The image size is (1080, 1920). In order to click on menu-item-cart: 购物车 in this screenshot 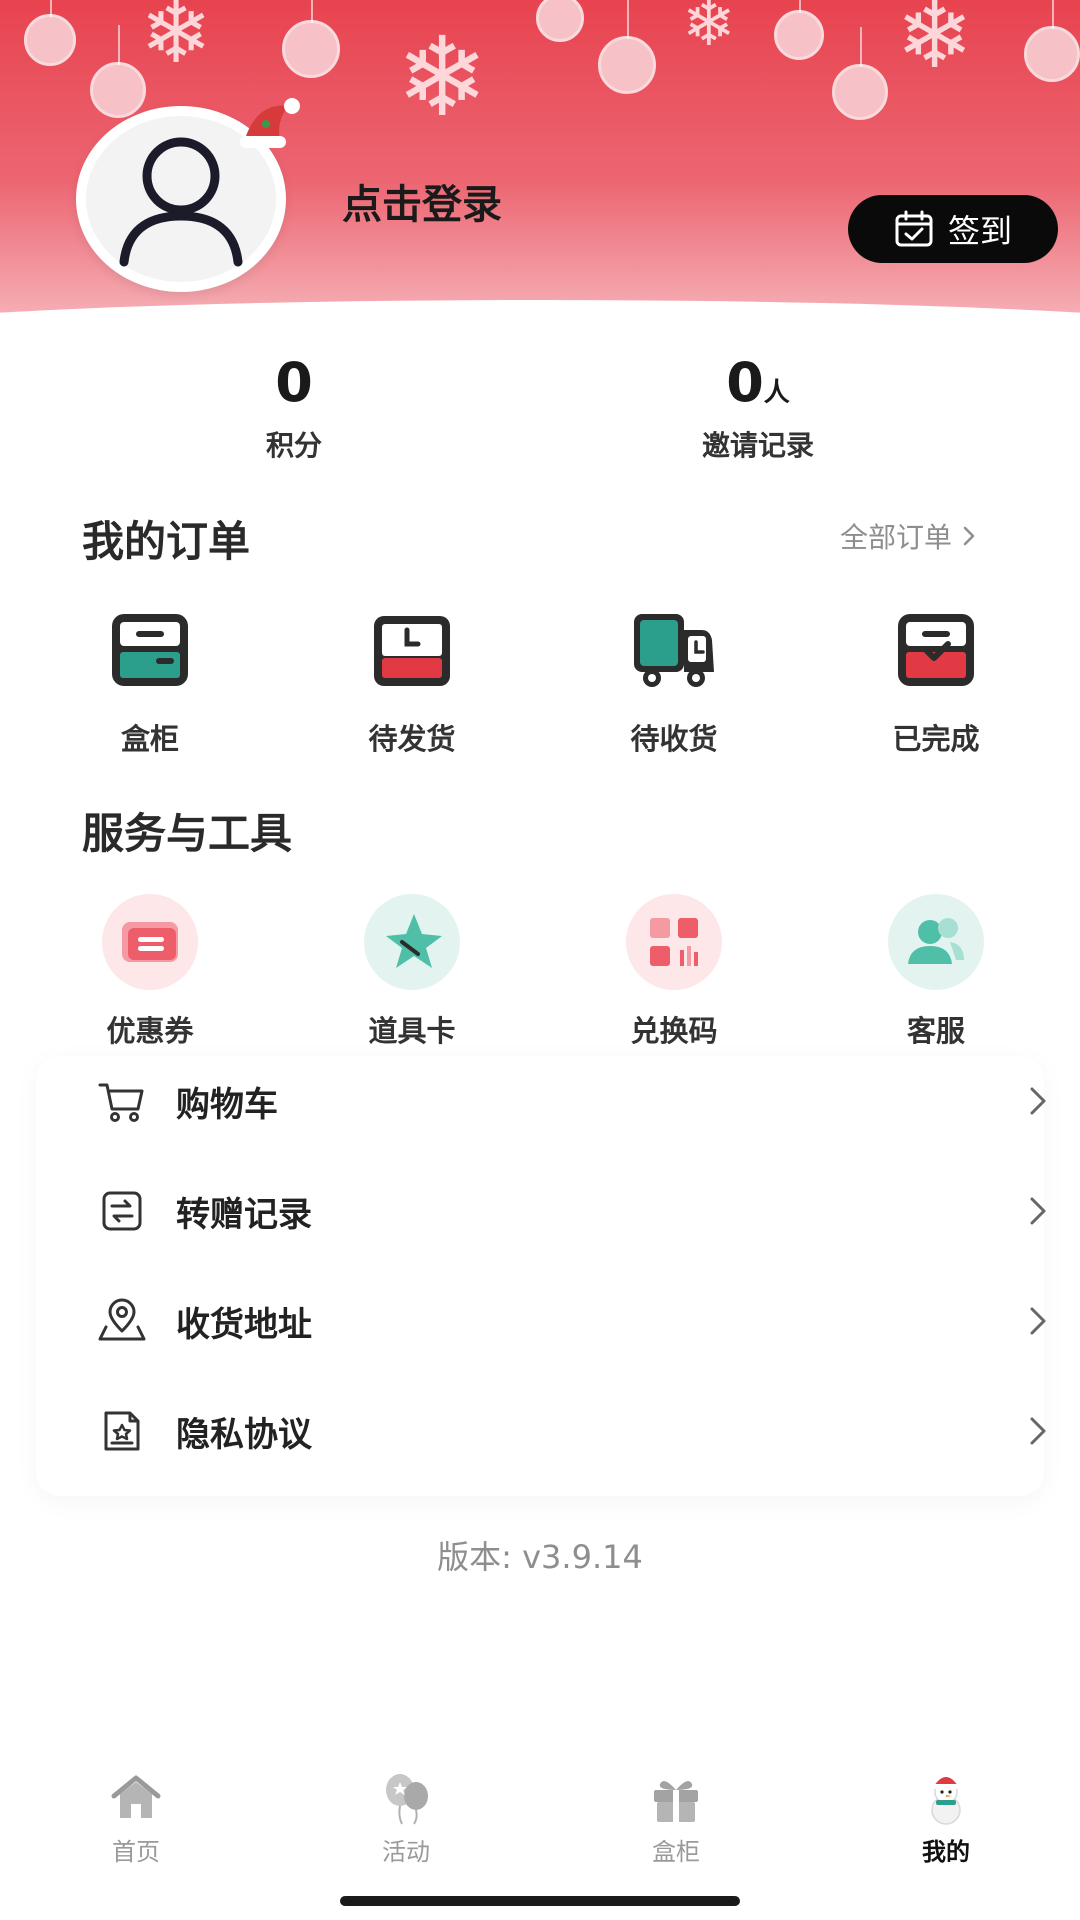, I will do `click(576, 1101)`.